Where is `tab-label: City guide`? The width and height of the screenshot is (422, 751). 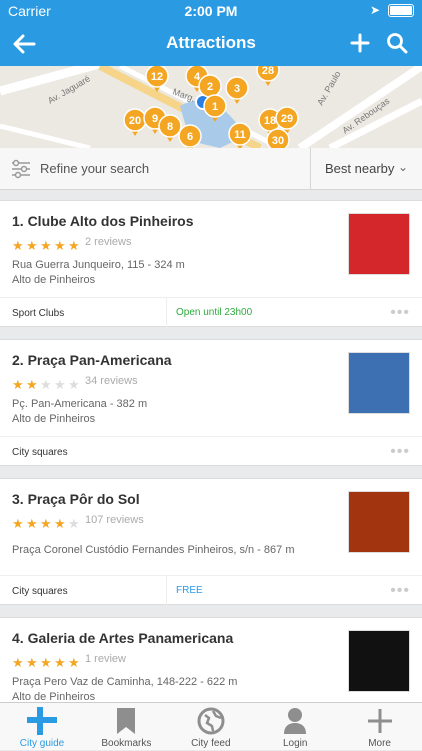 tab-label: City guide is located at coordinates (42, 743).